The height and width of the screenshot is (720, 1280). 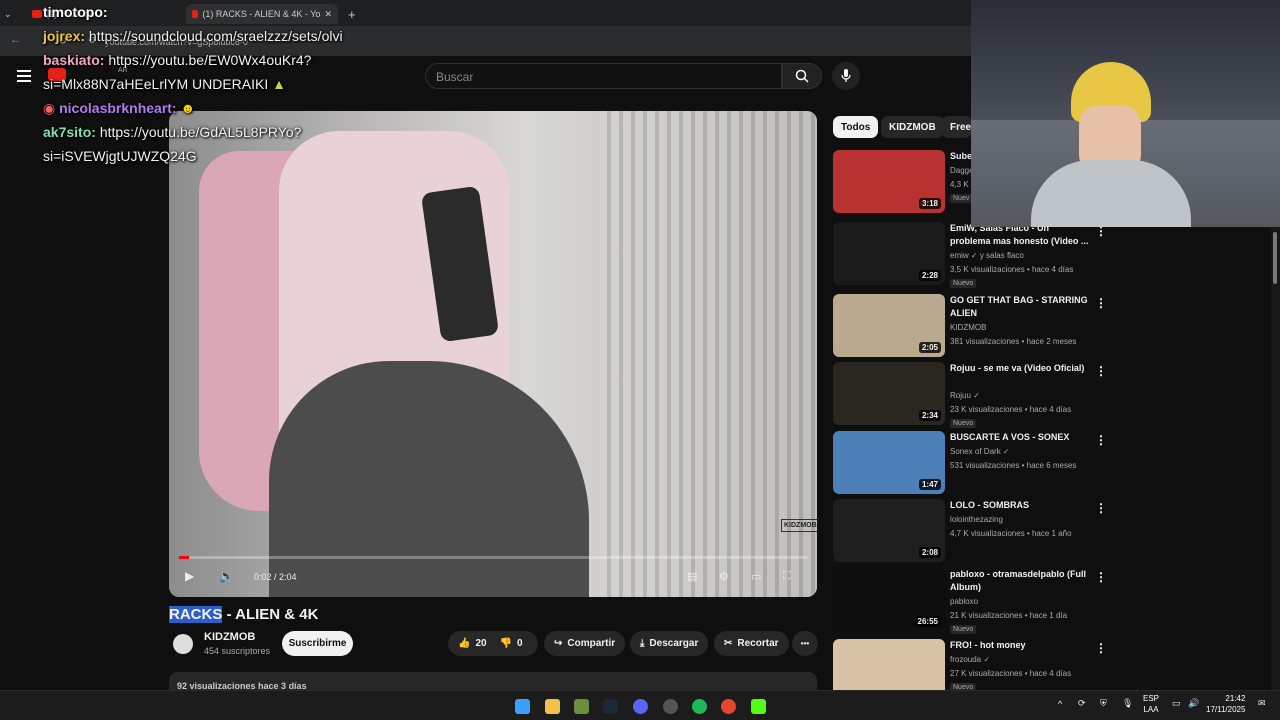 I want to click on chip-todos: Todos, so click(x=856, y=127).